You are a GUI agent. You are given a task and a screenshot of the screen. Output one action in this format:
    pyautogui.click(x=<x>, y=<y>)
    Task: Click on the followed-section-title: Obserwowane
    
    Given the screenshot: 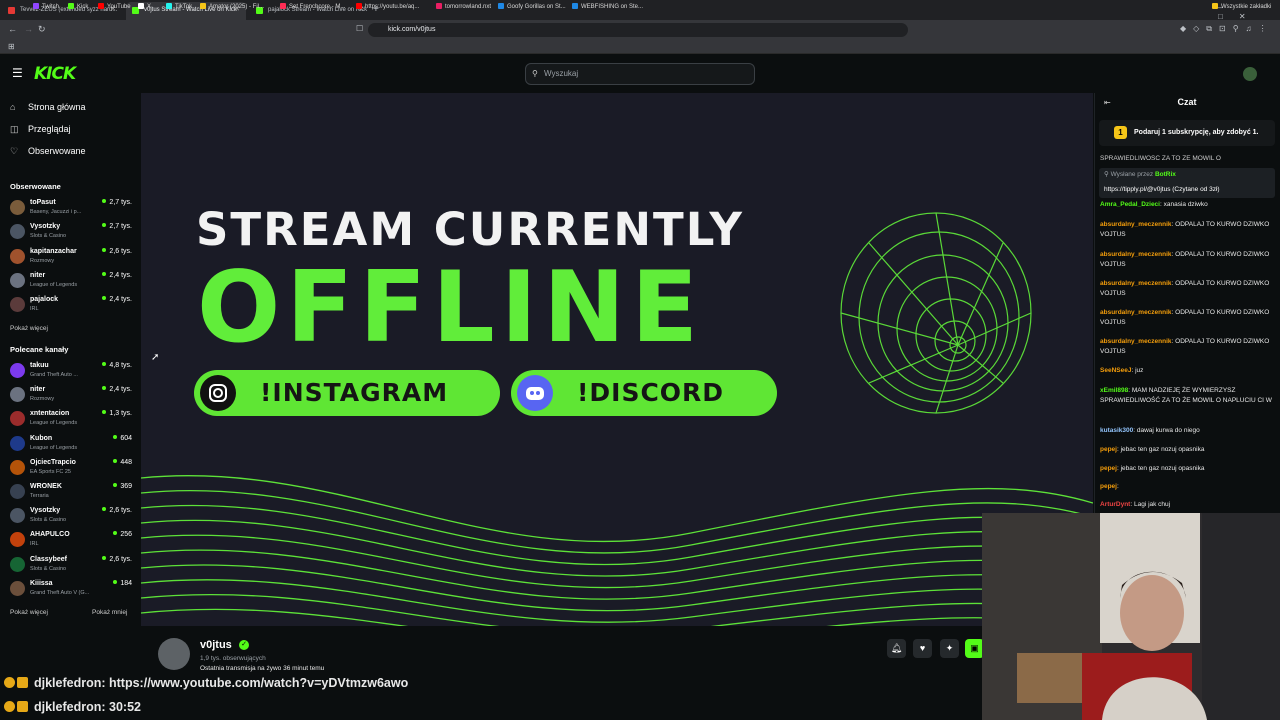 What is the action you would take?
    pyautogui.click(x=35, y=186)
    